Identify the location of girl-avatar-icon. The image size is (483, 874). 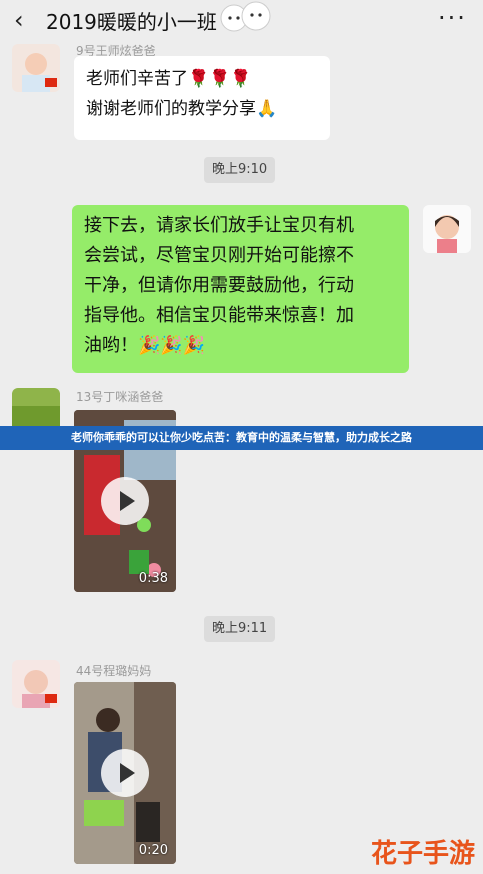
(447, 229).